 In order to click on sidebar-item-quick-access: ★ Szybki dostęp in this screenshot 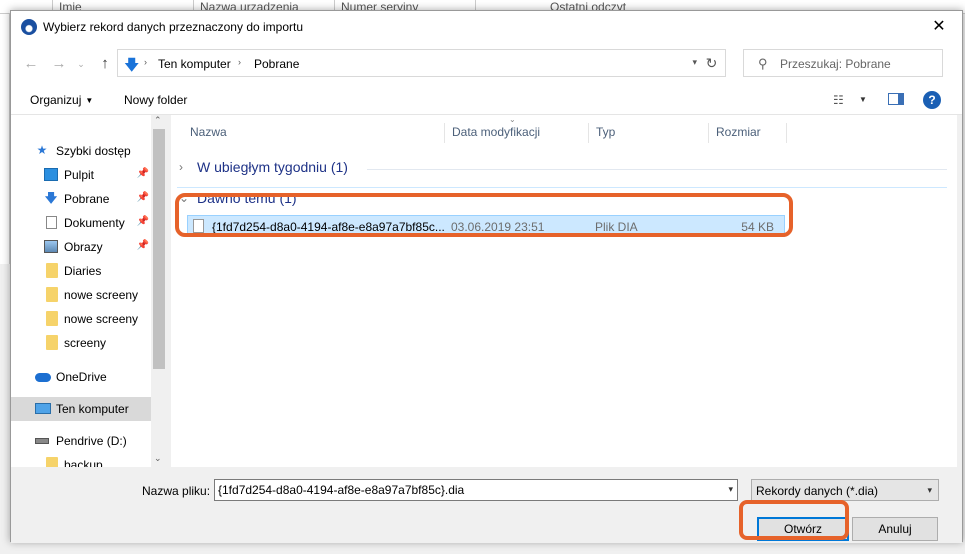, I will do `click(81, 151)`.